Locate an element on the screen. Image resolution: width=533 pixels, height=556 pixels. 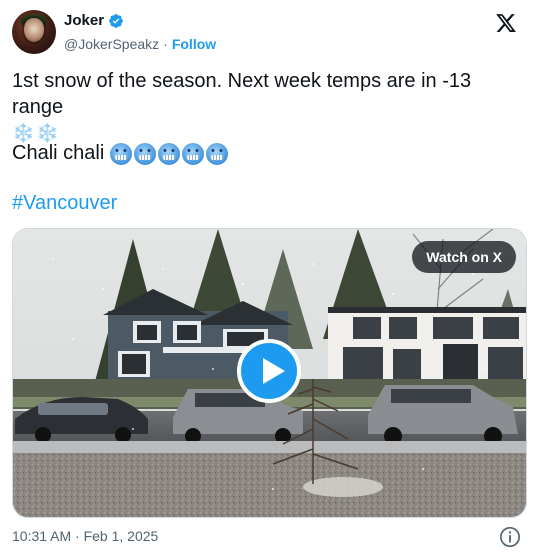
hashtag-link: #Vancouver is located at coordinates (64, 203).